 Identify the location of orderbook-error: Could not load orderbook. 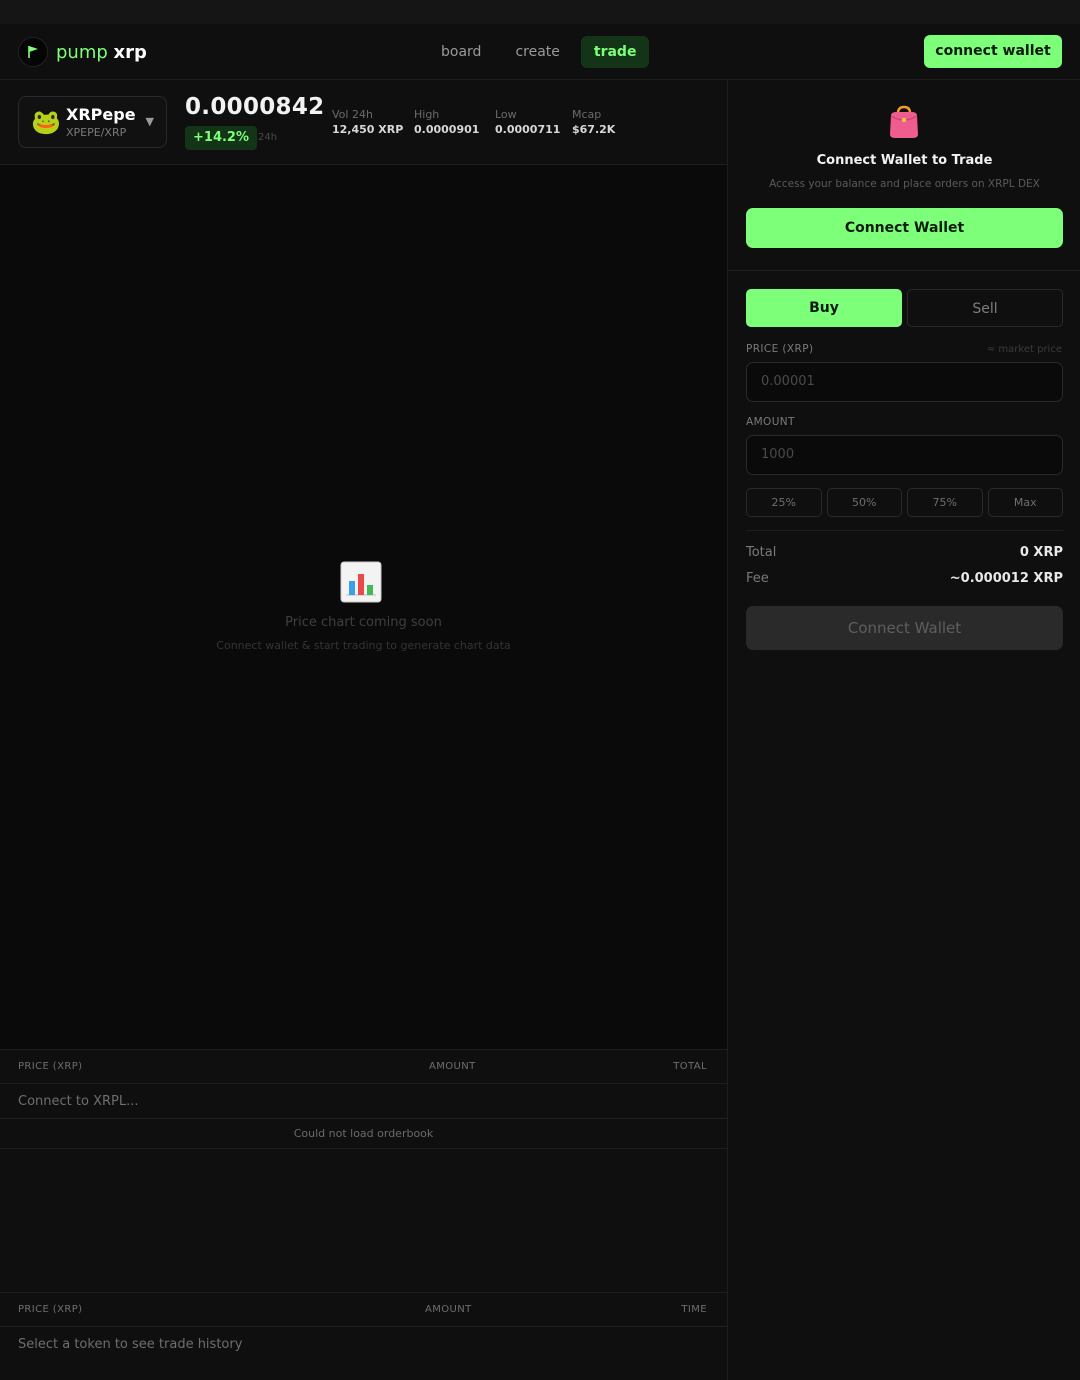
(363, 1134).